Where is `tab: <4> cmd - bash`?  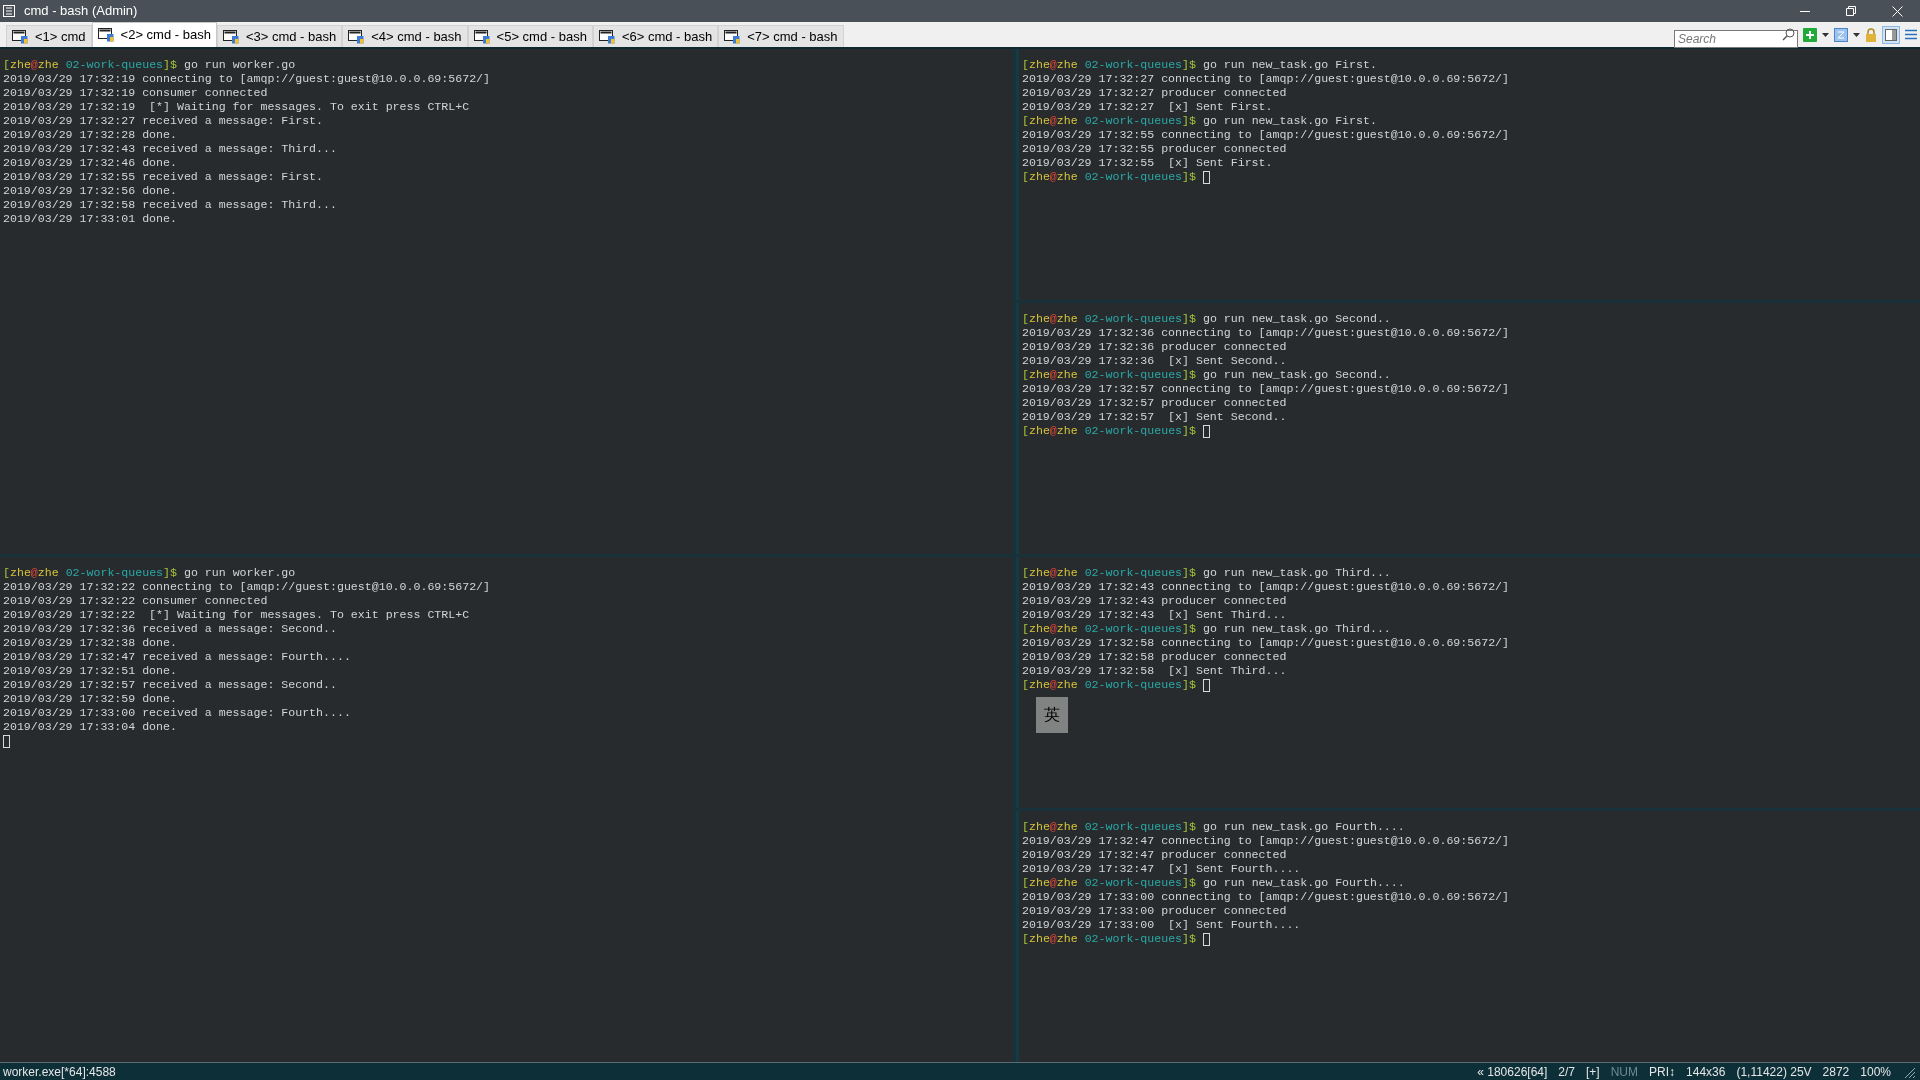 tab: <4> cmd - bash is located at coordinates (405, 36).